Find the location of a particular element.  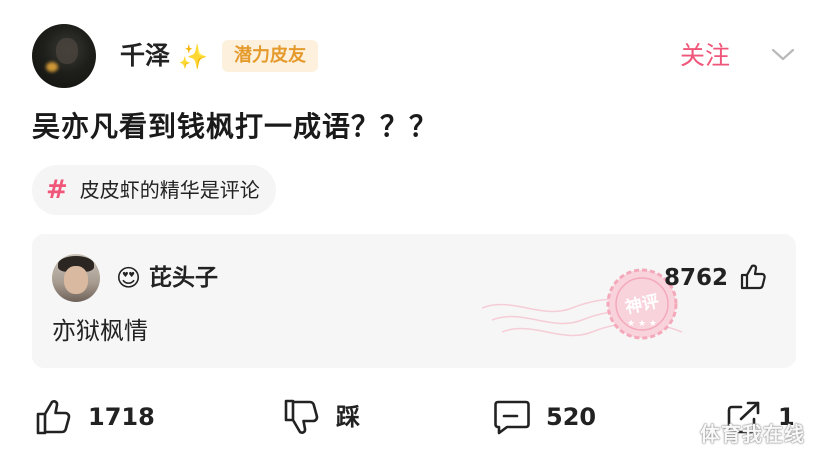

dislike-button: 踩 is located at coordinates (321, 417).